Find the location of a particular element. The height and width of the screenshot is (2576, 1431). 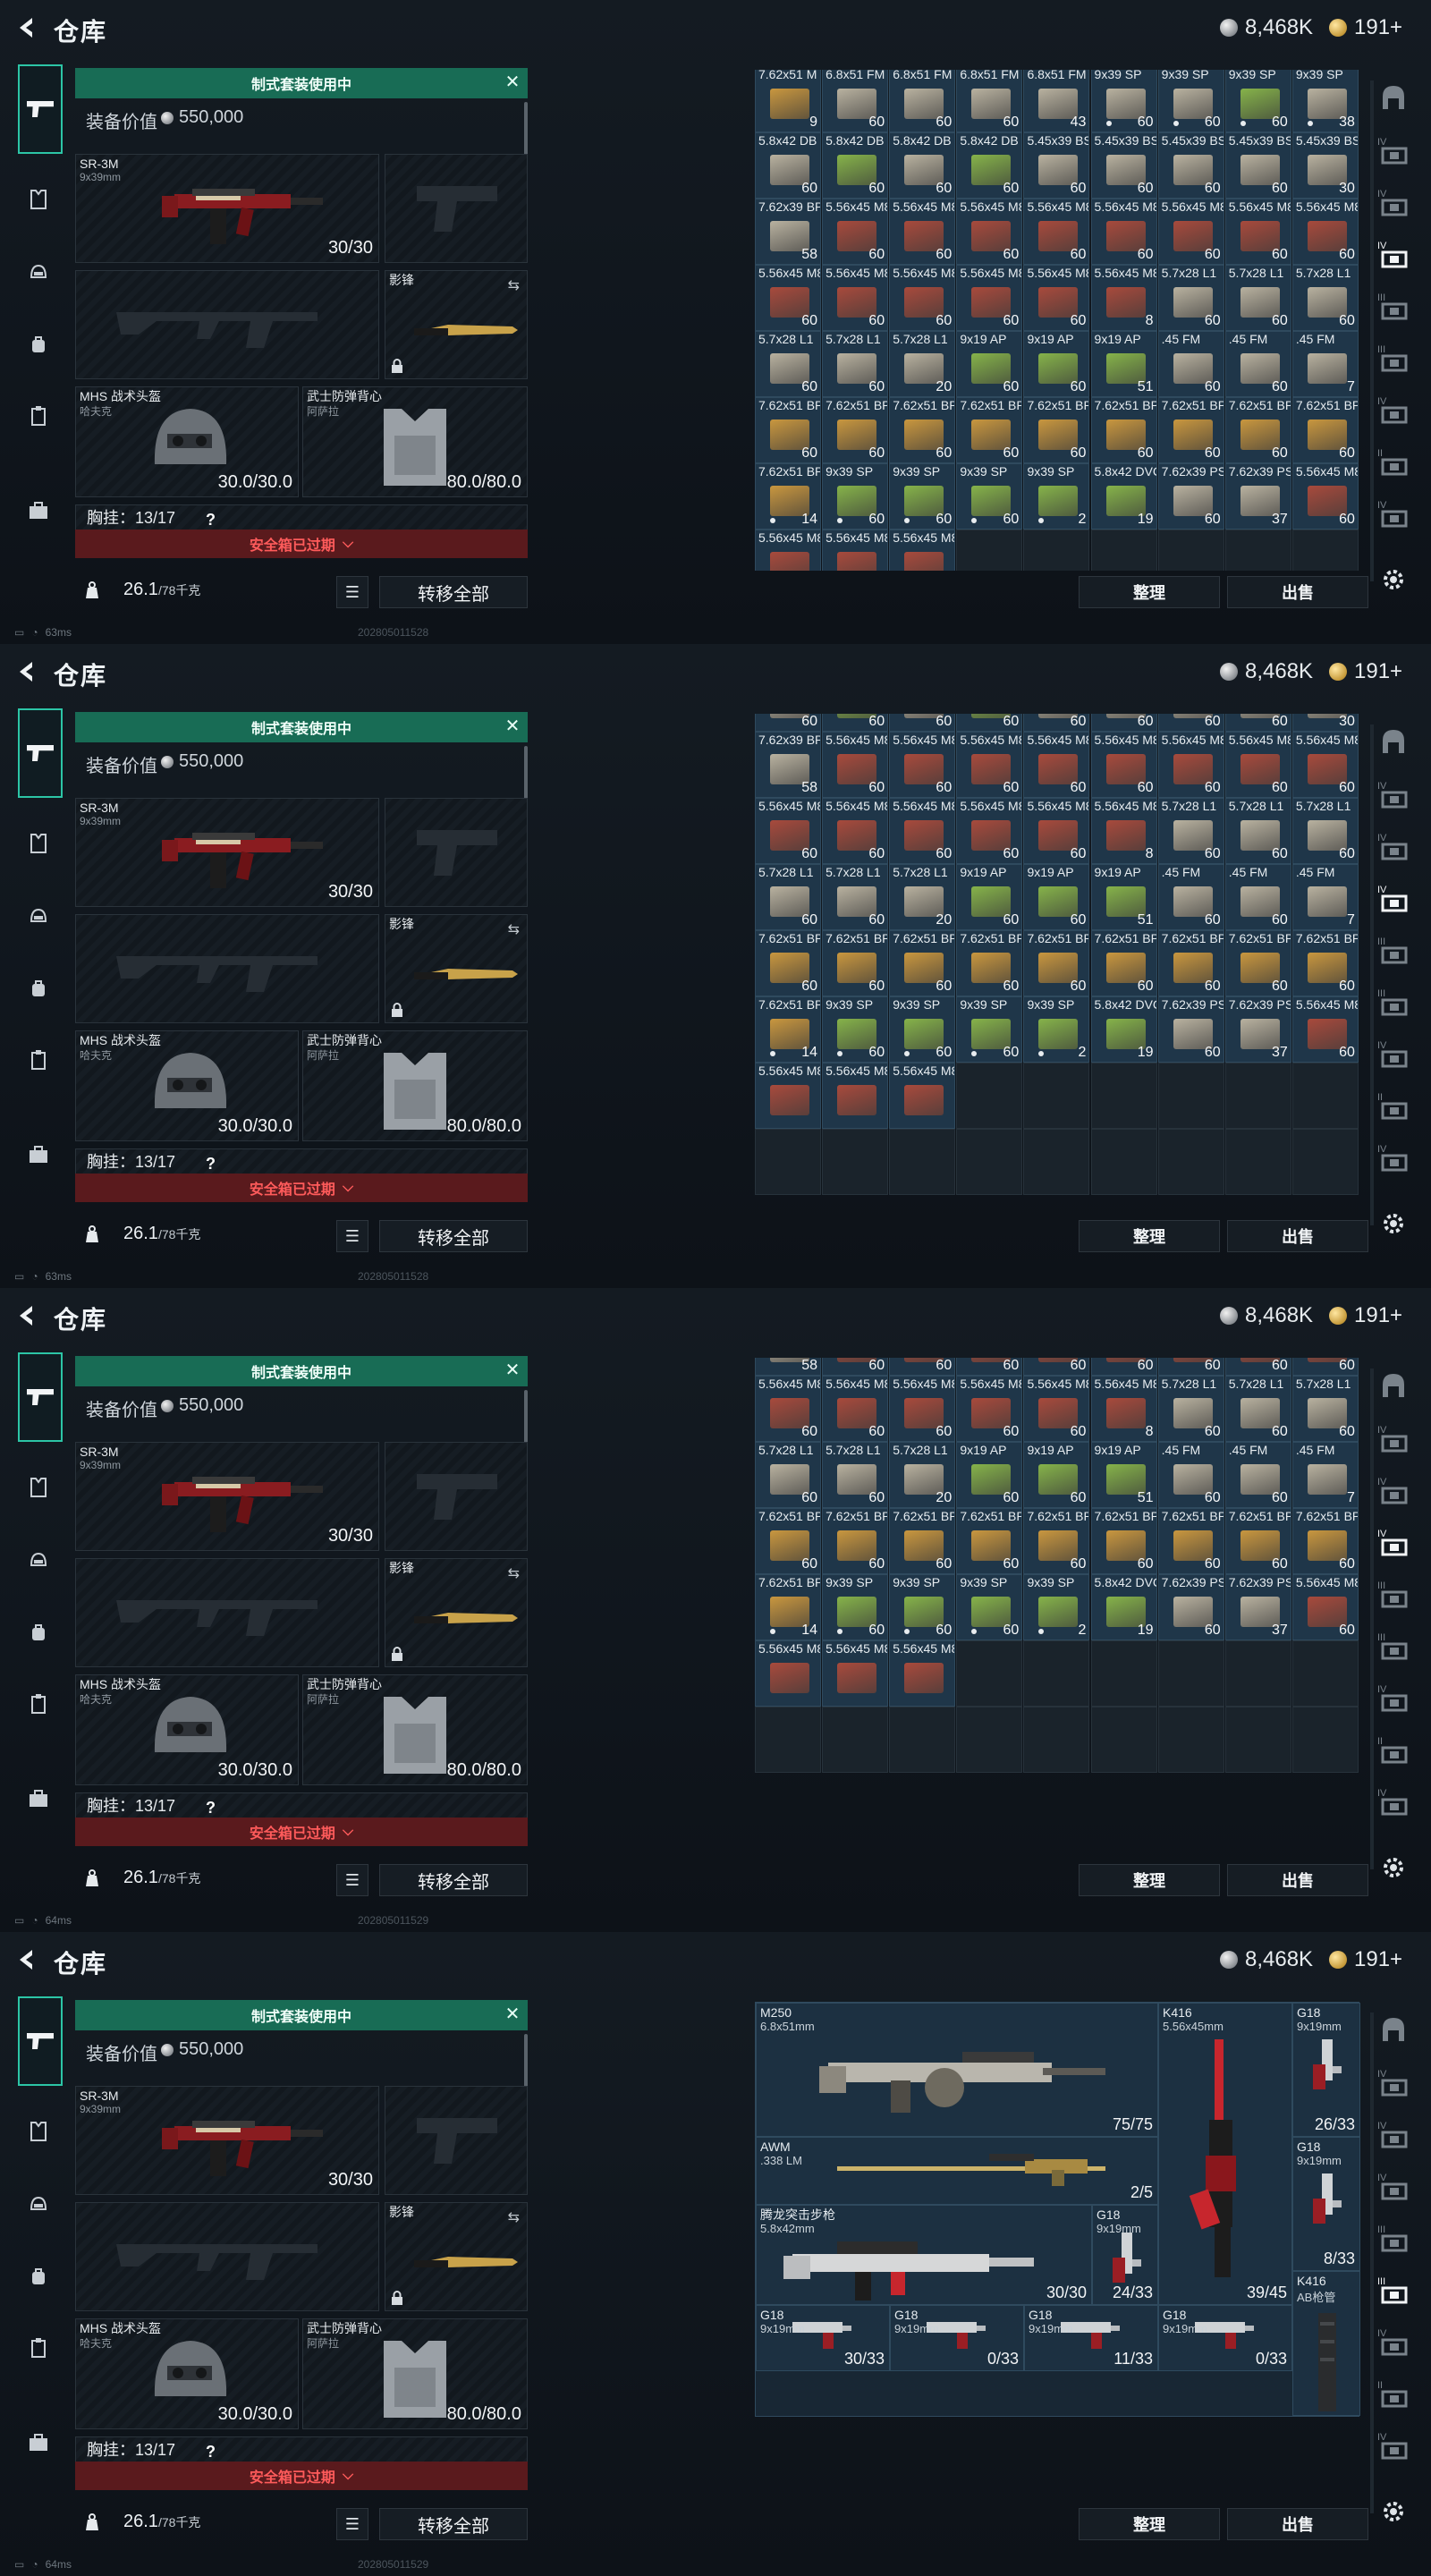

tab-armor is located at coordinates (39, 2131).